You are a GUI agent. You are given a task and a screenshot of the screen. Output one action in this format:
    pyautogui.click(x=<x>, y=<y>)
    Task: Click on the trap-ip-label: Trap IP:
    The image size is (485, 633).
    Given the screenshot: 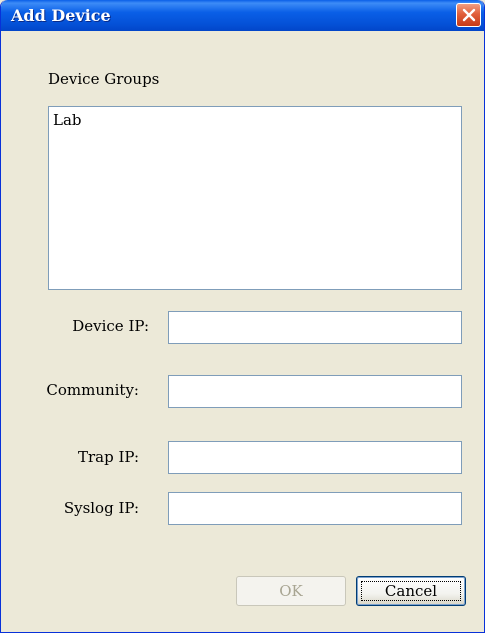 What is the action you would take?
    pyautogui.click(x=108, y=457)
    